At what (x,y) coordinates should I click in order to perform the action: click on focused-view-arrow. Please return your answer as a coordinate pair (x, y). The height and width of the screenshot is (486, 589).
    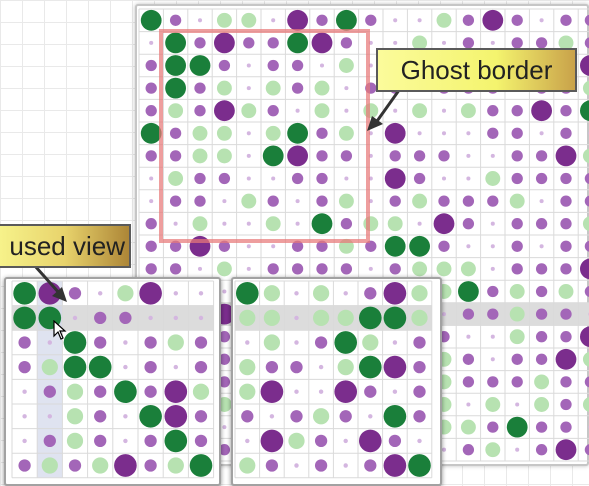
    Looking at the image, I should click on (47, 280).